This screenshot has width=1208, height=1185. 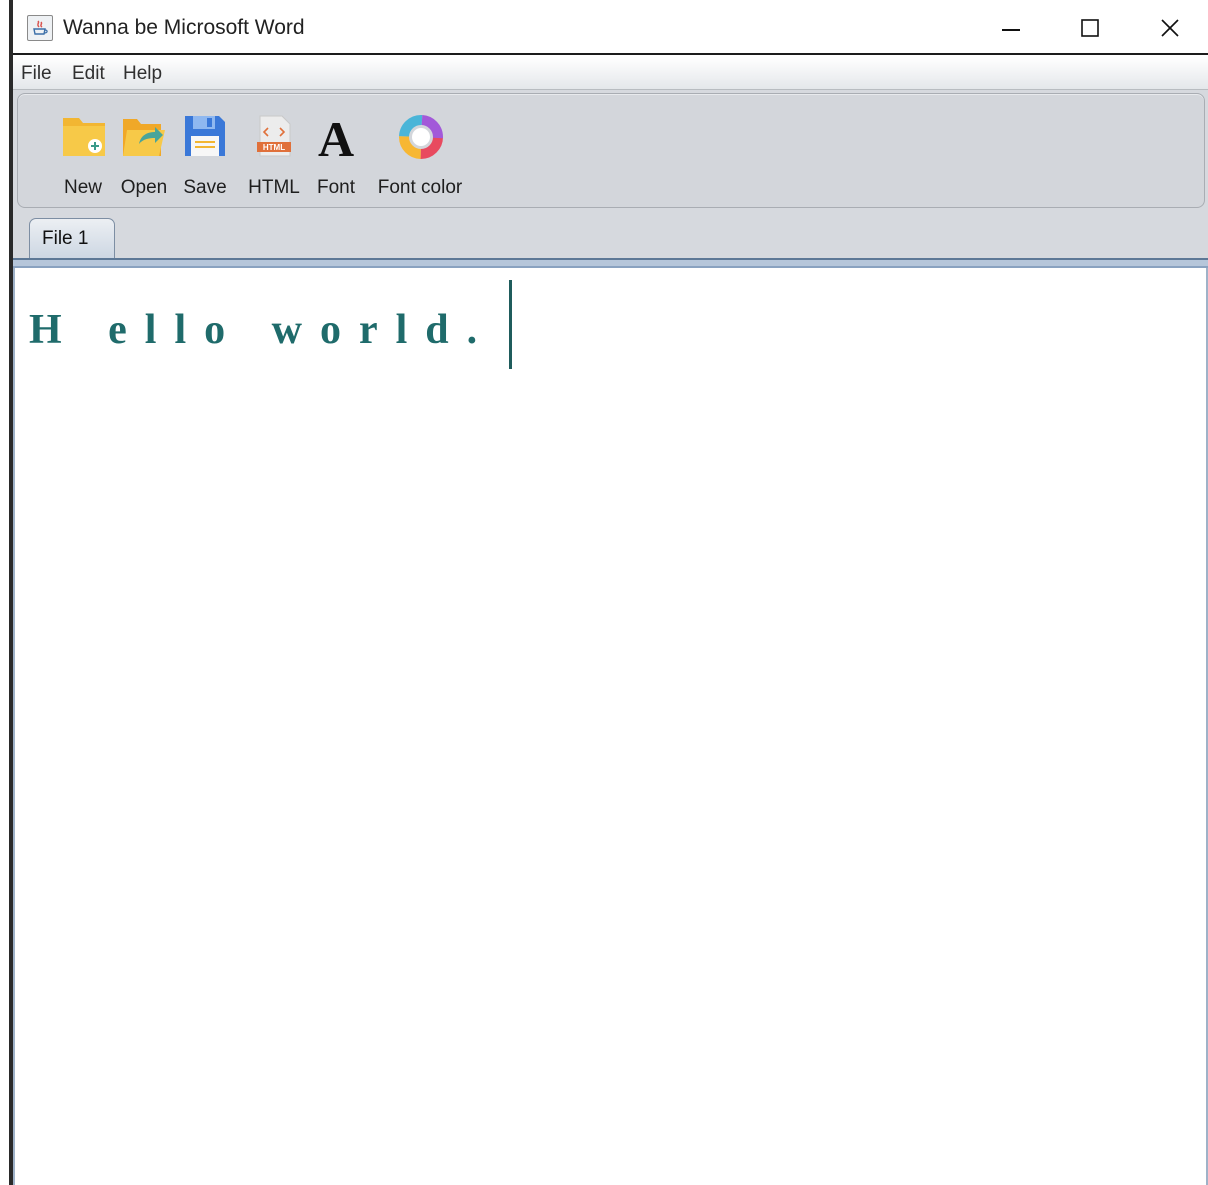 What do you see at coordinates (142, 74) in the screenshot?
I see `menu-help: Help` at bounding box center [142, 74].